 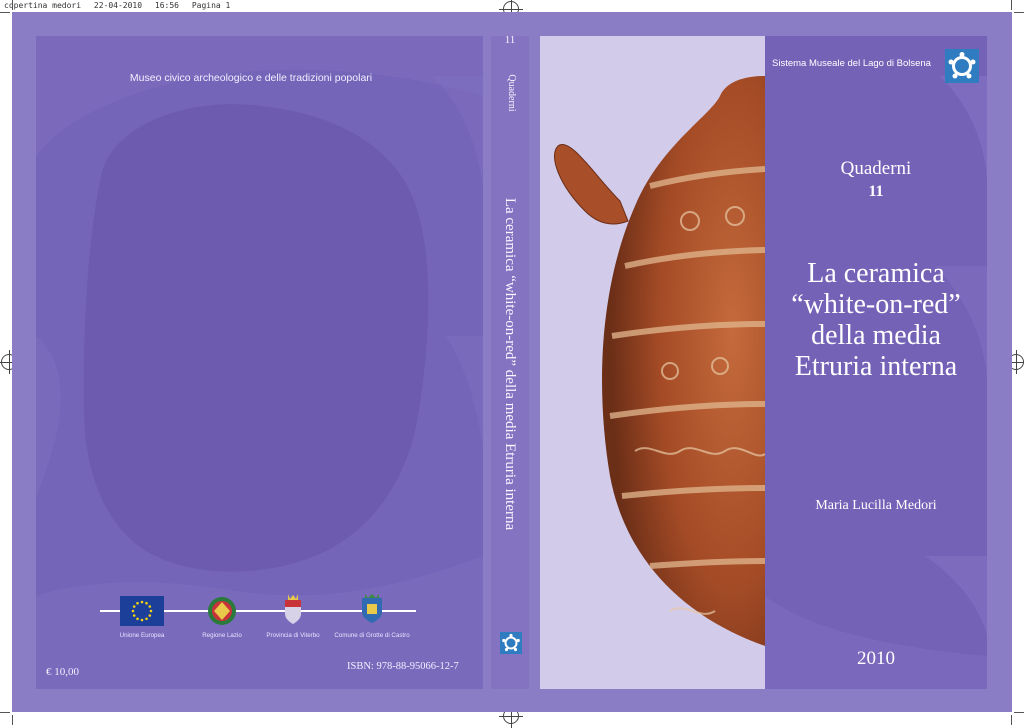 I want to click on slug-date: 22-04-2010, so click(x=118, y=5).